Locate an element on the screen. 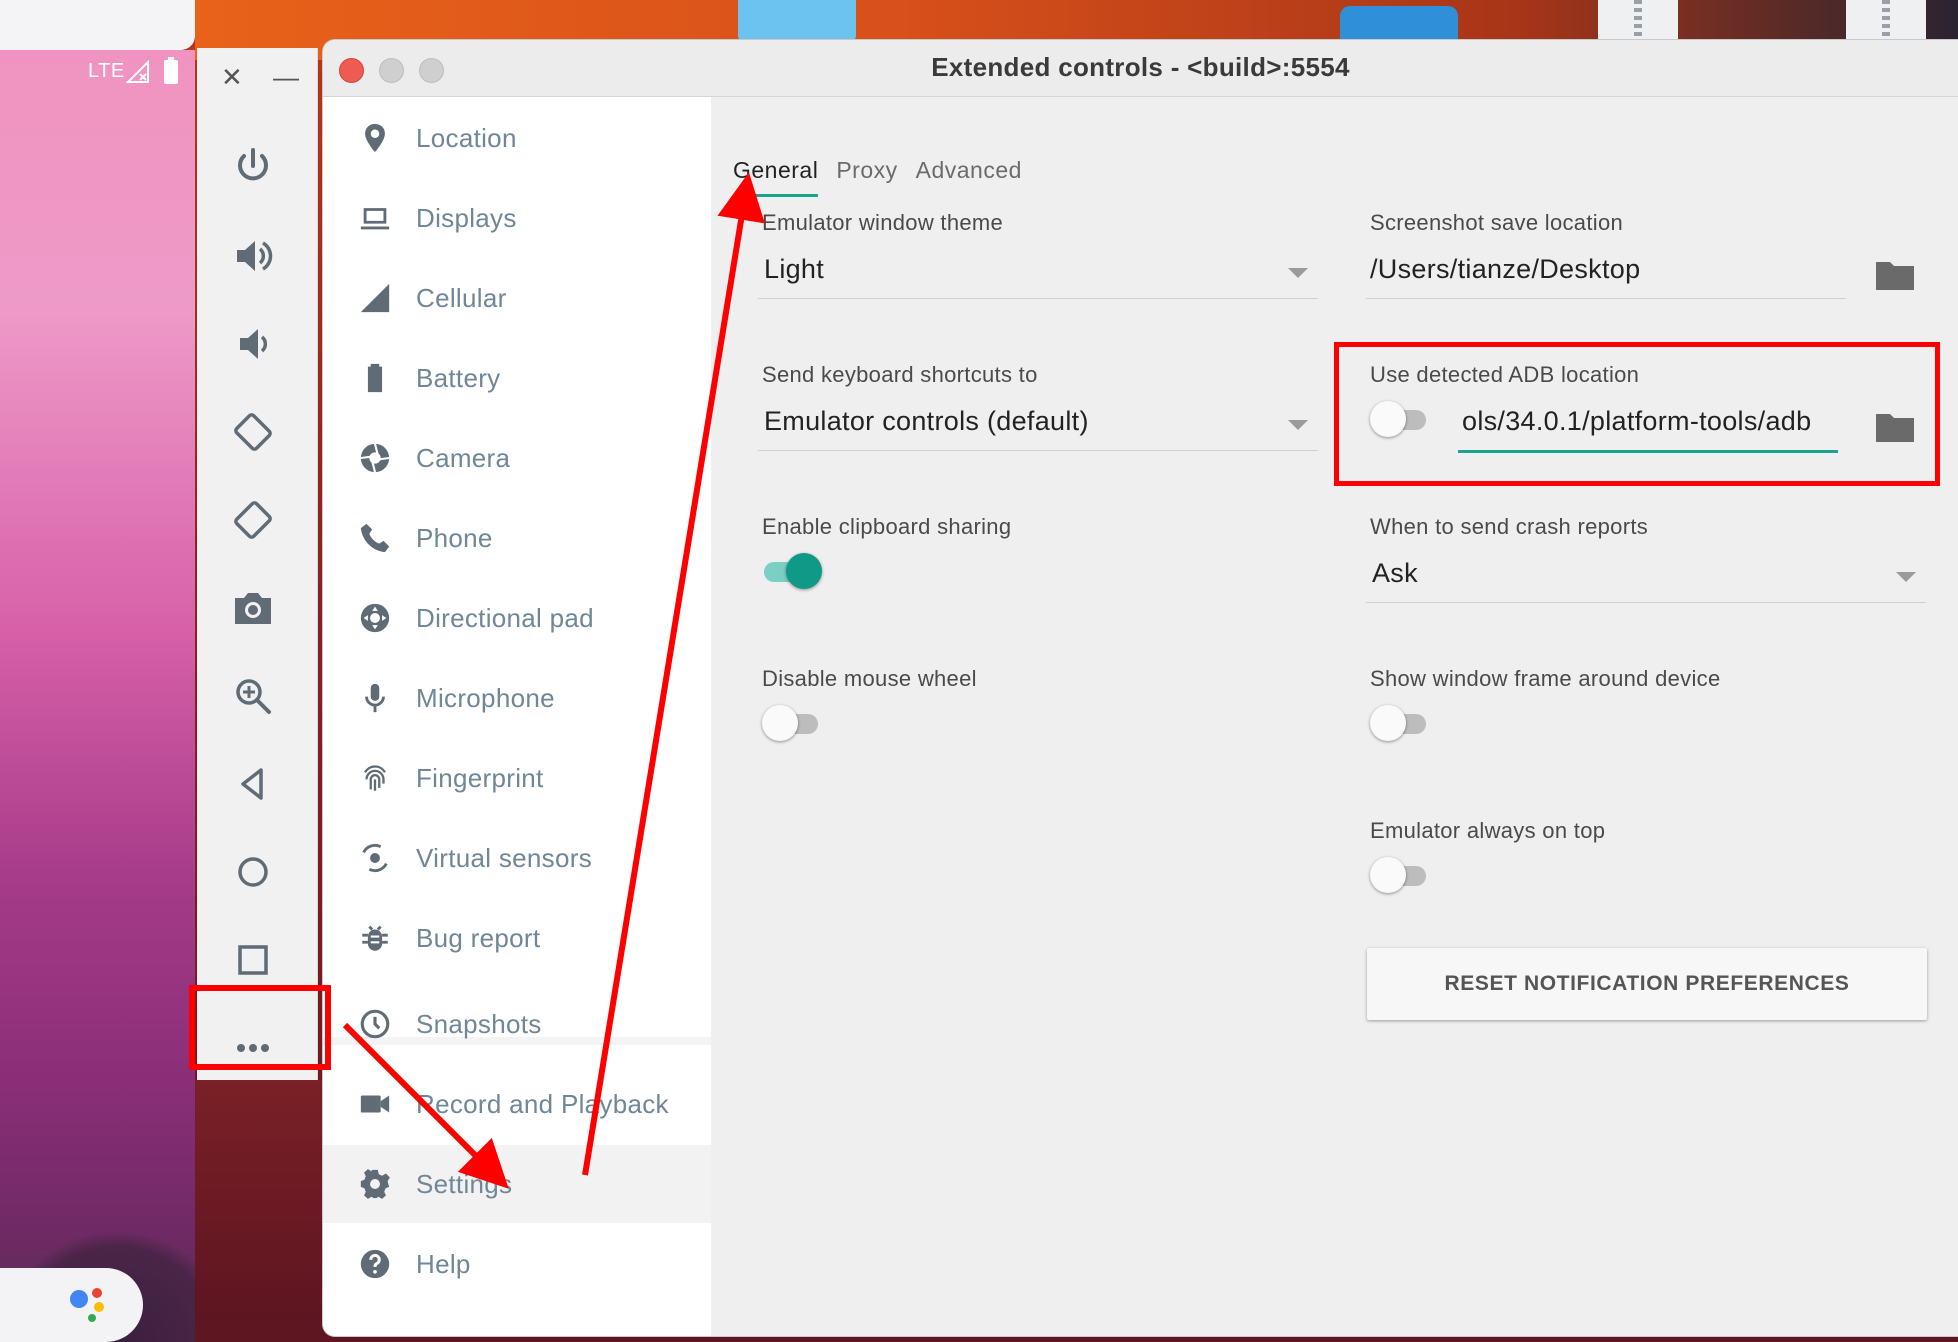  sidebar-item-displays: Displays is located at coordinates (517, 218).